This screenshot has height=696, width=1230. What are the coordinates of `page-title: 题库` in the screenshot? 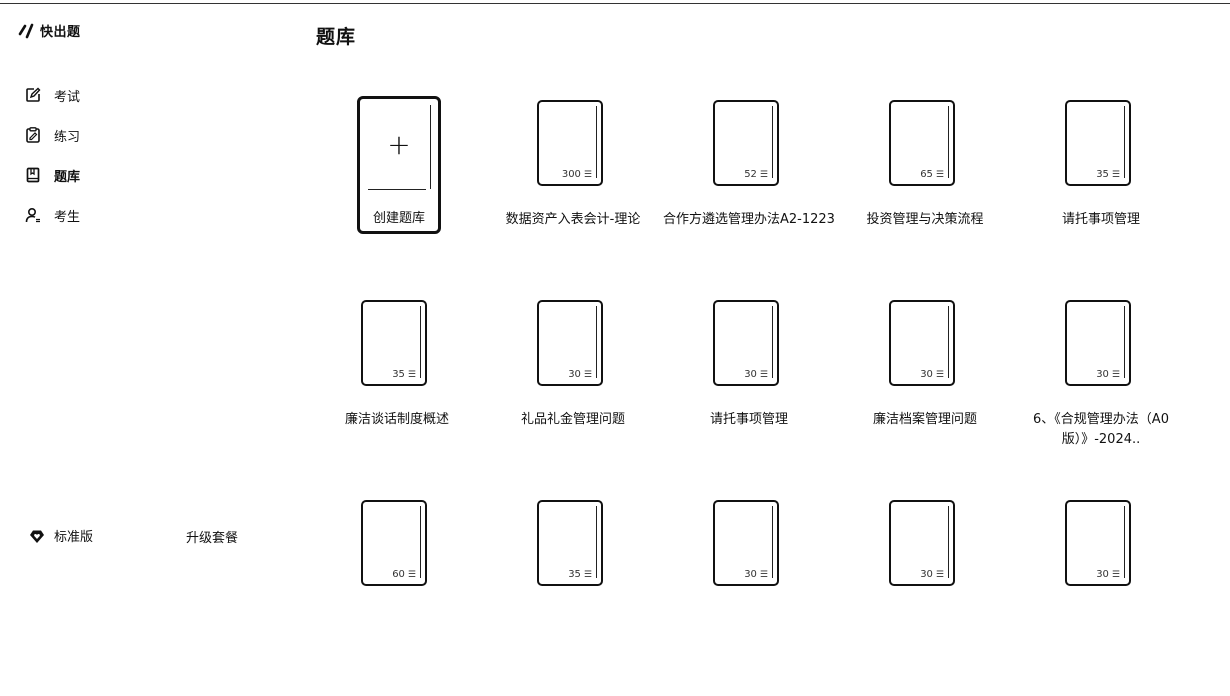 It's located at (336, 37).